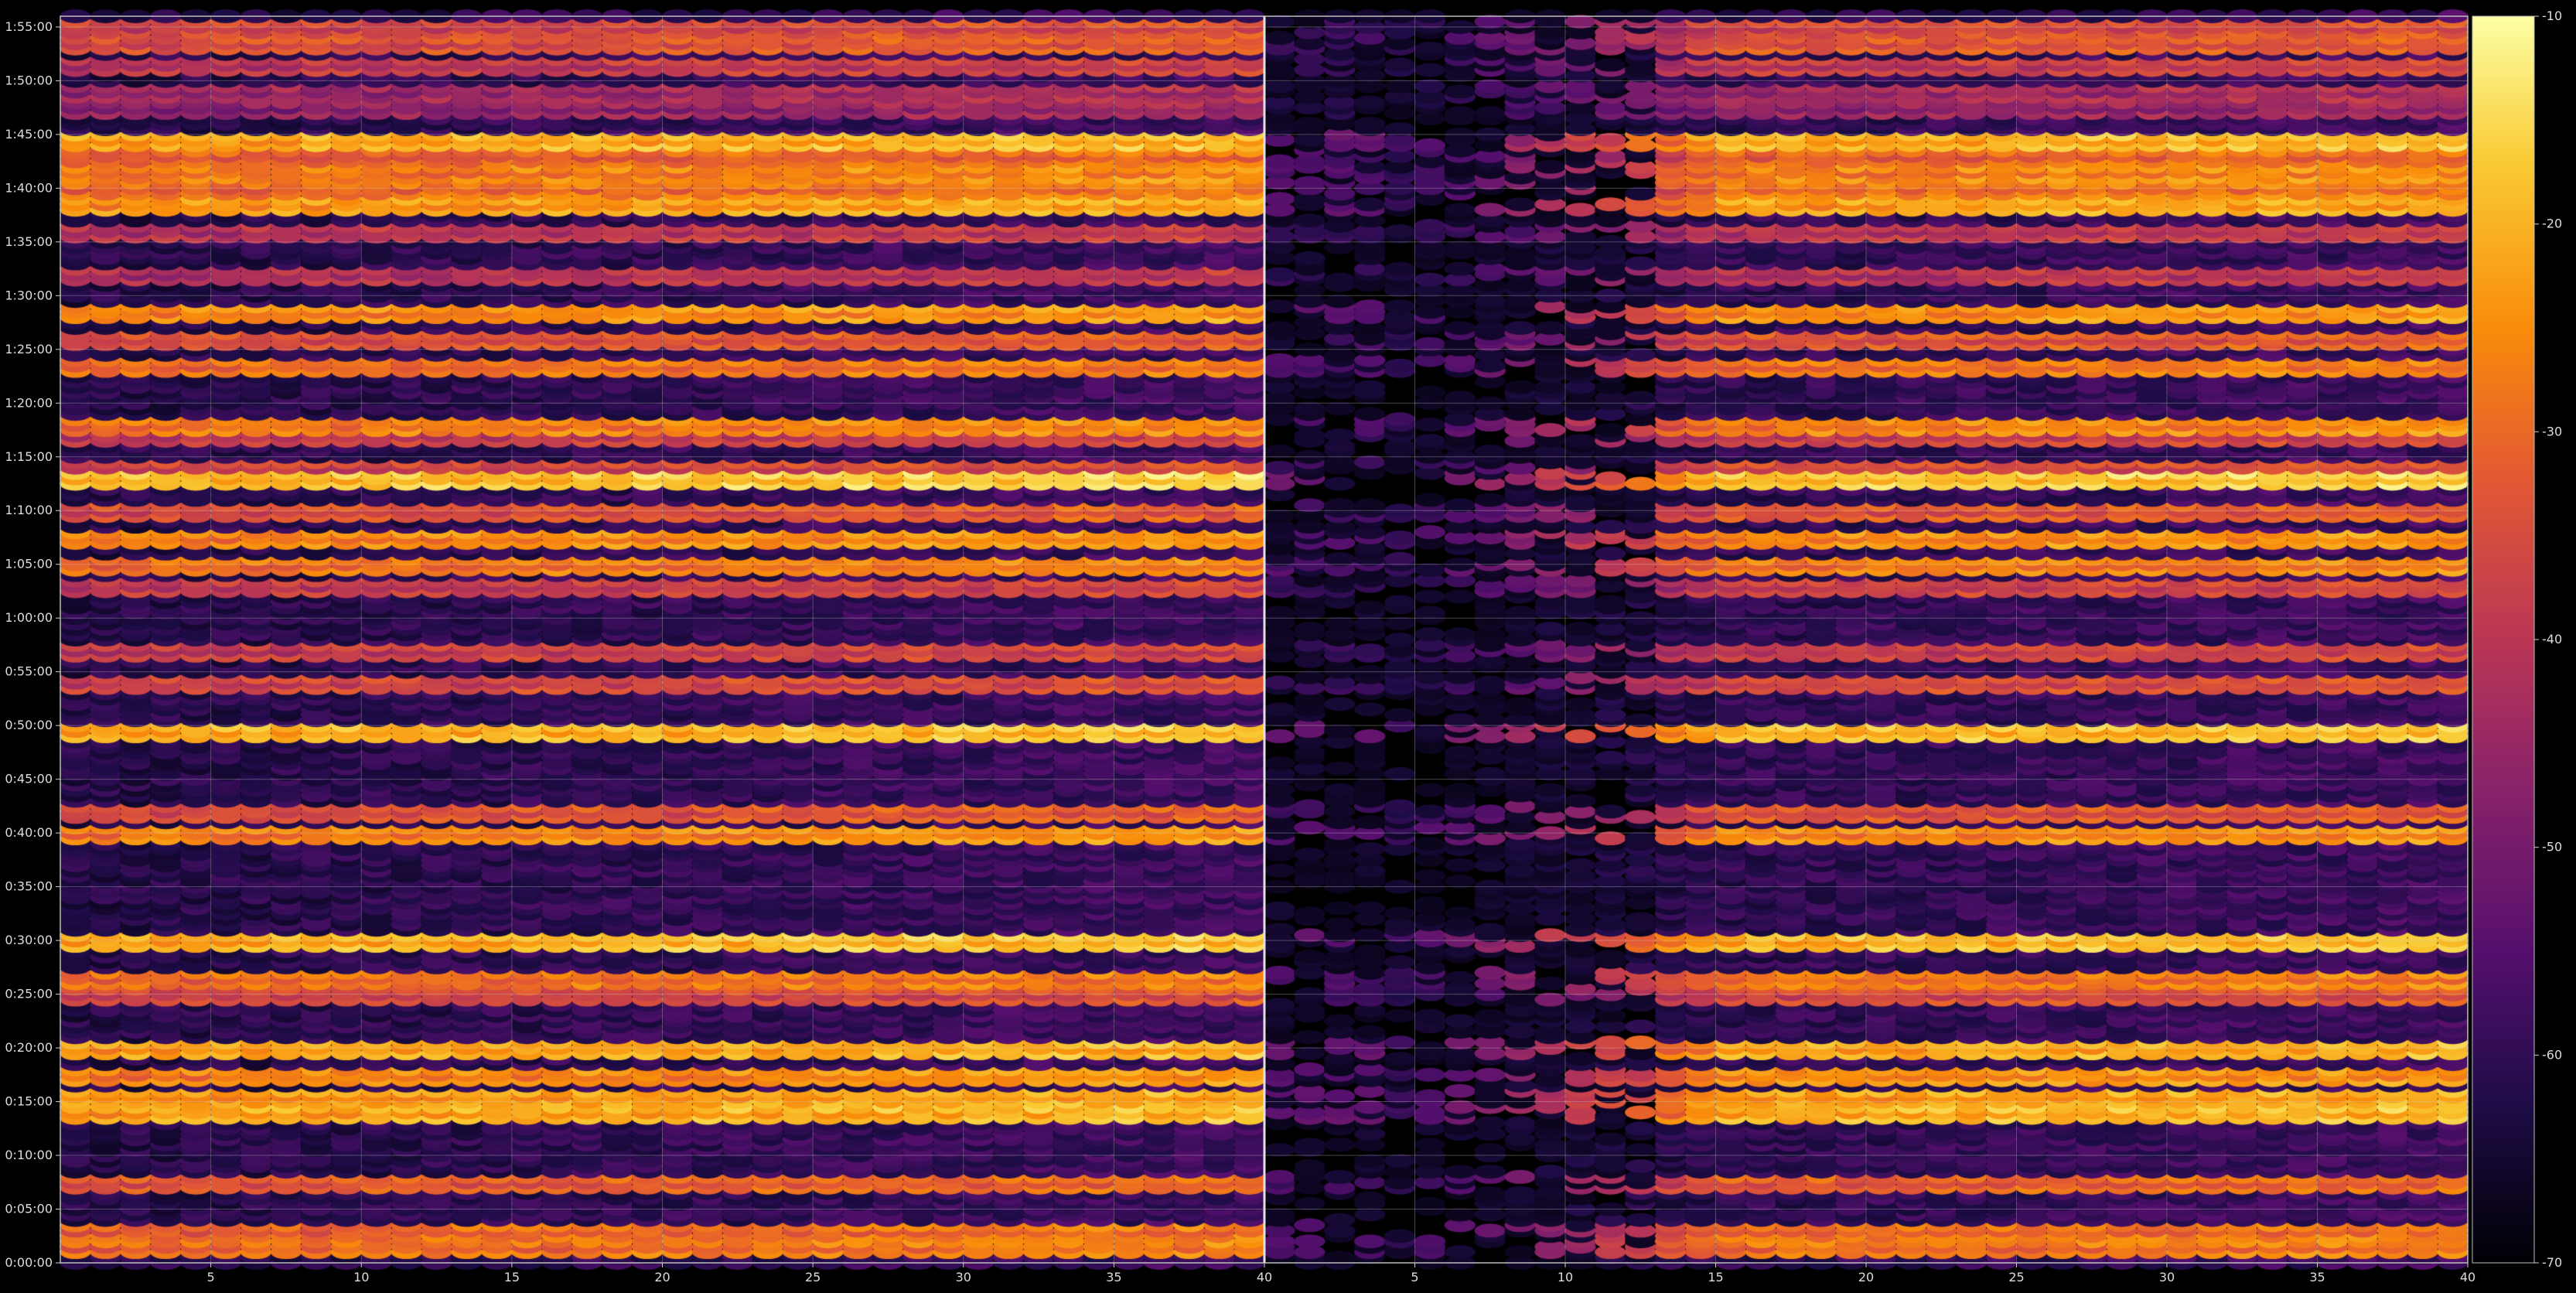 The image size is (2576, 1293). What do you see at coordinates (2552, 1262) in the screenshot?
I see `colorbar-tick-label: -70` at bounding box center [2552, 1262].